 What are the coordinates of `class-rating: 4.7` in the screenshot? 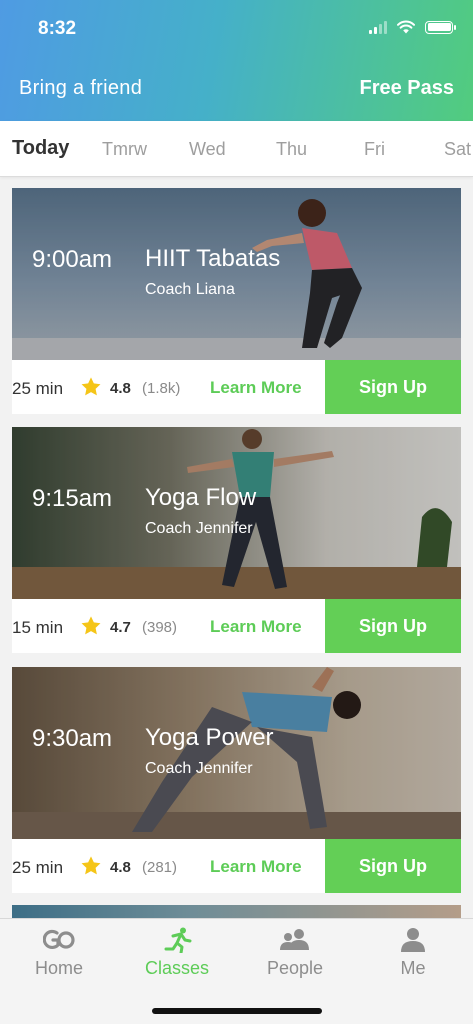 It's located at (120, 627).